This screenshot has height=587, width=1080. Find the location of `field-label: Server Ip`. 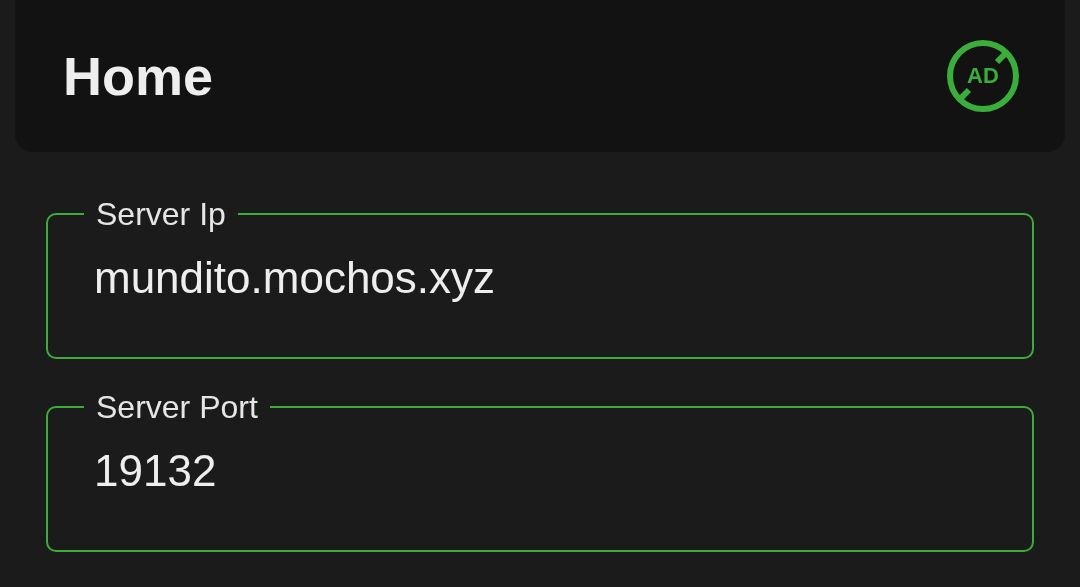

field-label: Server Ip is located at coordinates (161, 214).